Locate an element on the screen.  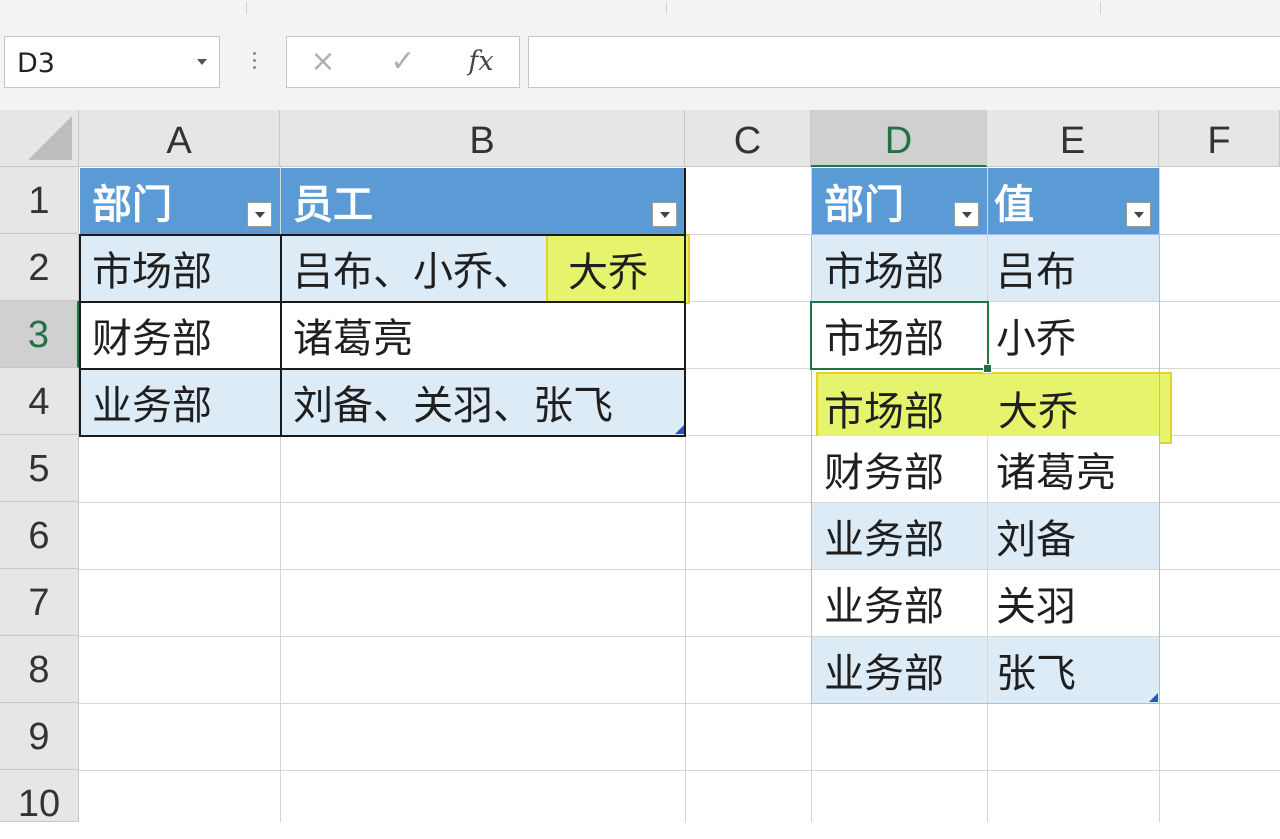
right-cell-e6: 刘备 is located at coordinates (1073, 536).